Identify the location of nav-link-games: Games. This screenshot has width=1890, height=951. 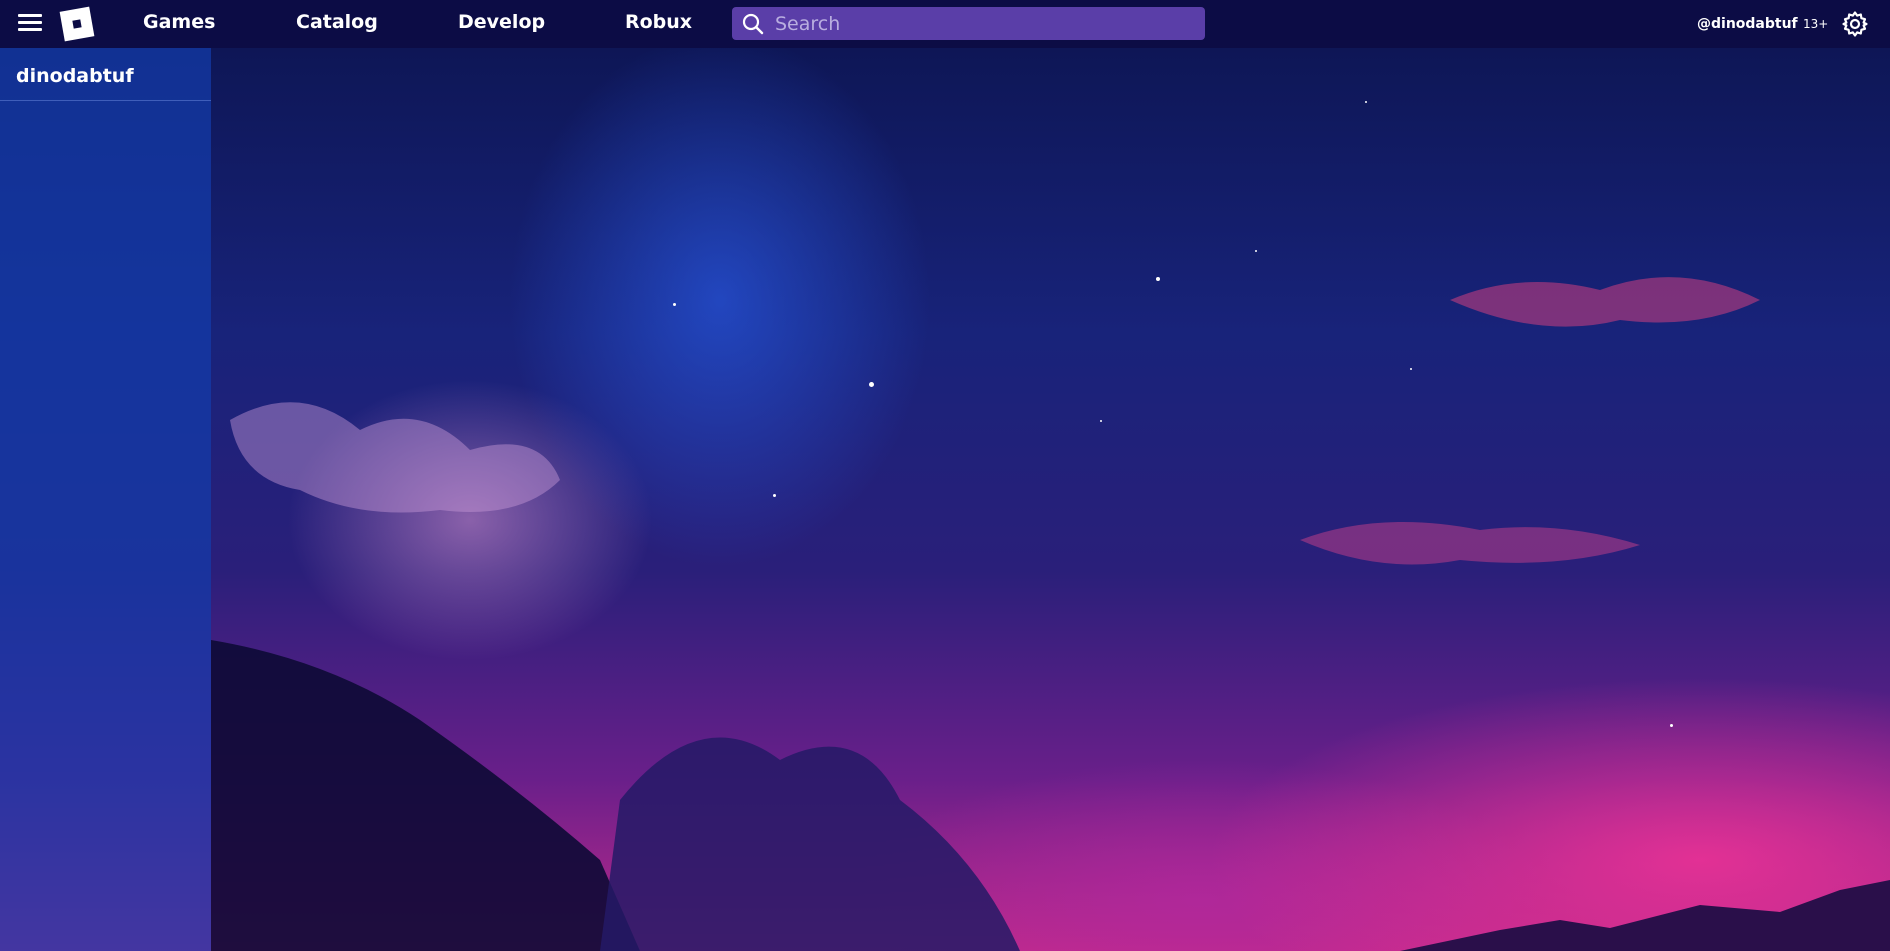
(179, 22).